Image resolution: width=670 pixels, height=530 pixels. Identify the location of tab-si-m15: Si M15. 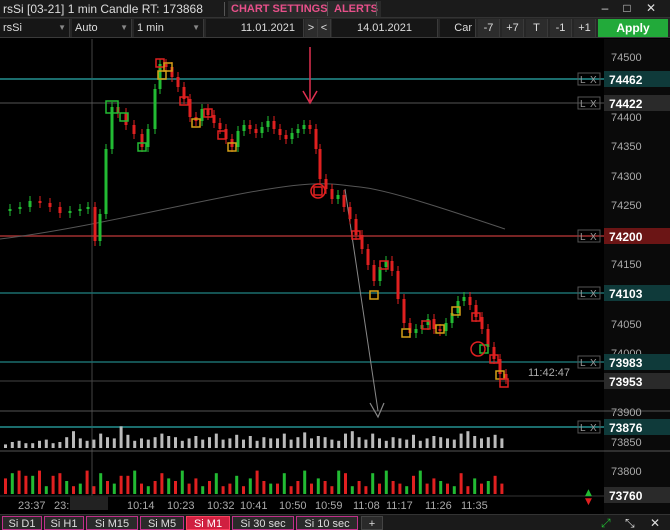
(112, 523).